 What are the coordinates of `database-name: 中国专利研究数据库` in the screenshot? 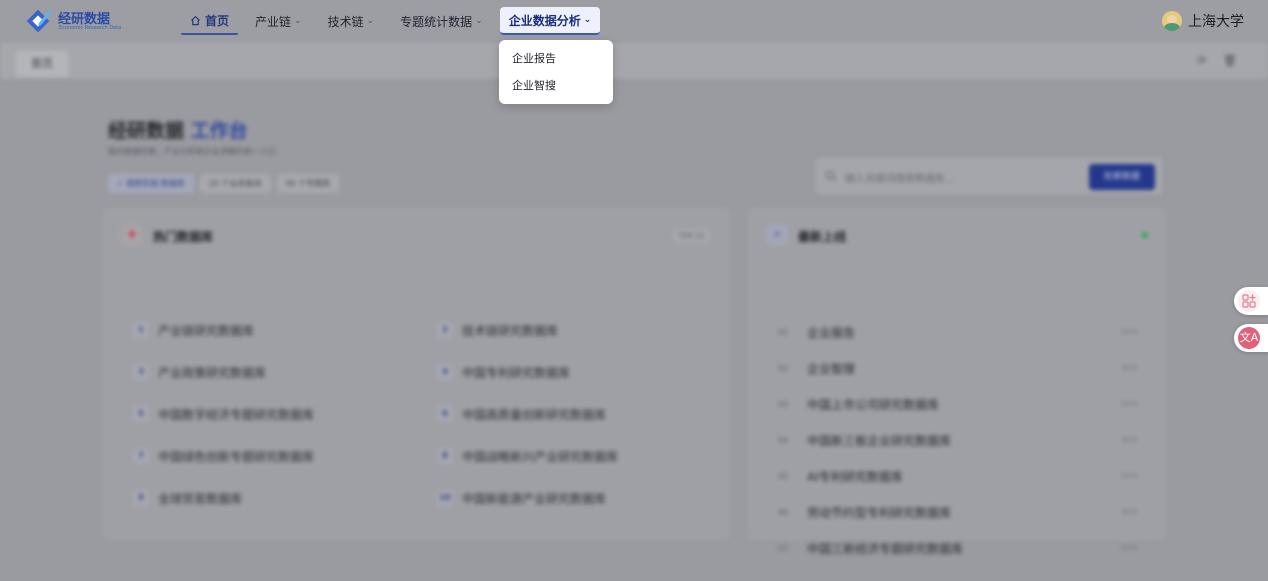 It's located at (516, 372).